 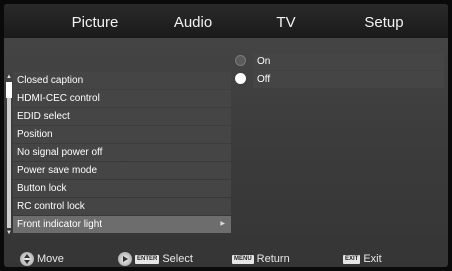 What do you see at coordinates (273, 259) in the screenshot?
I see `hint-return-label: Return` at bounding box center [273, 259].